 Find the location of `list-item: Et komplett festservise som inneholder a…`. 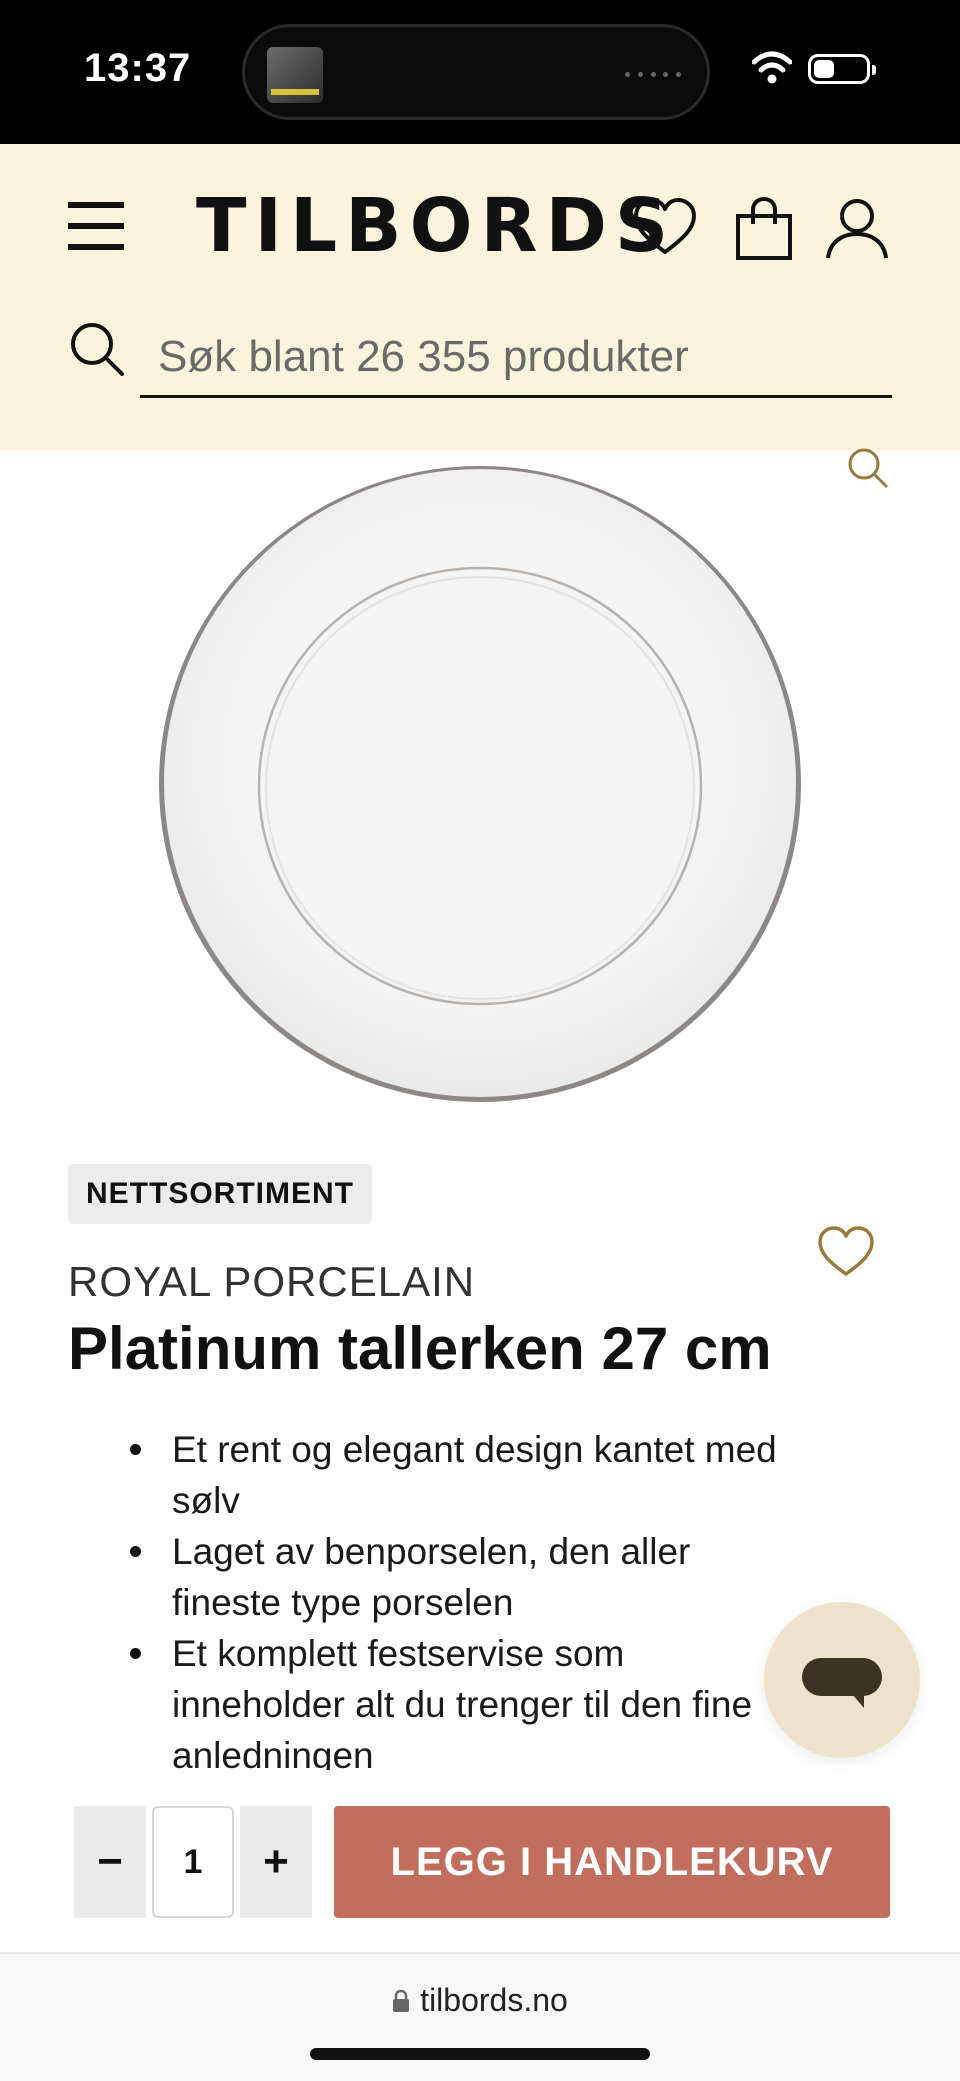

list-item: Et komplett festservise som inneholder a… is located at coordinates (456, 1699).